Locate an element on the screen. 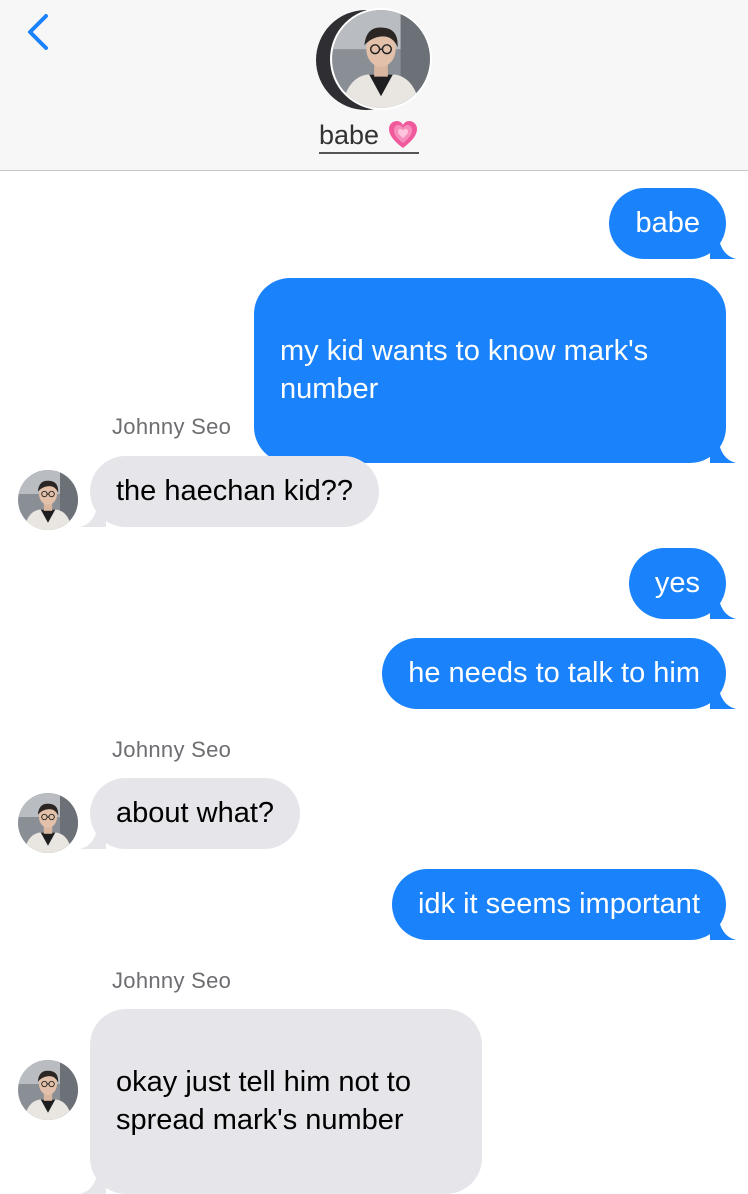  received-message-bubble: about what? is located at coordinates (190, 813).